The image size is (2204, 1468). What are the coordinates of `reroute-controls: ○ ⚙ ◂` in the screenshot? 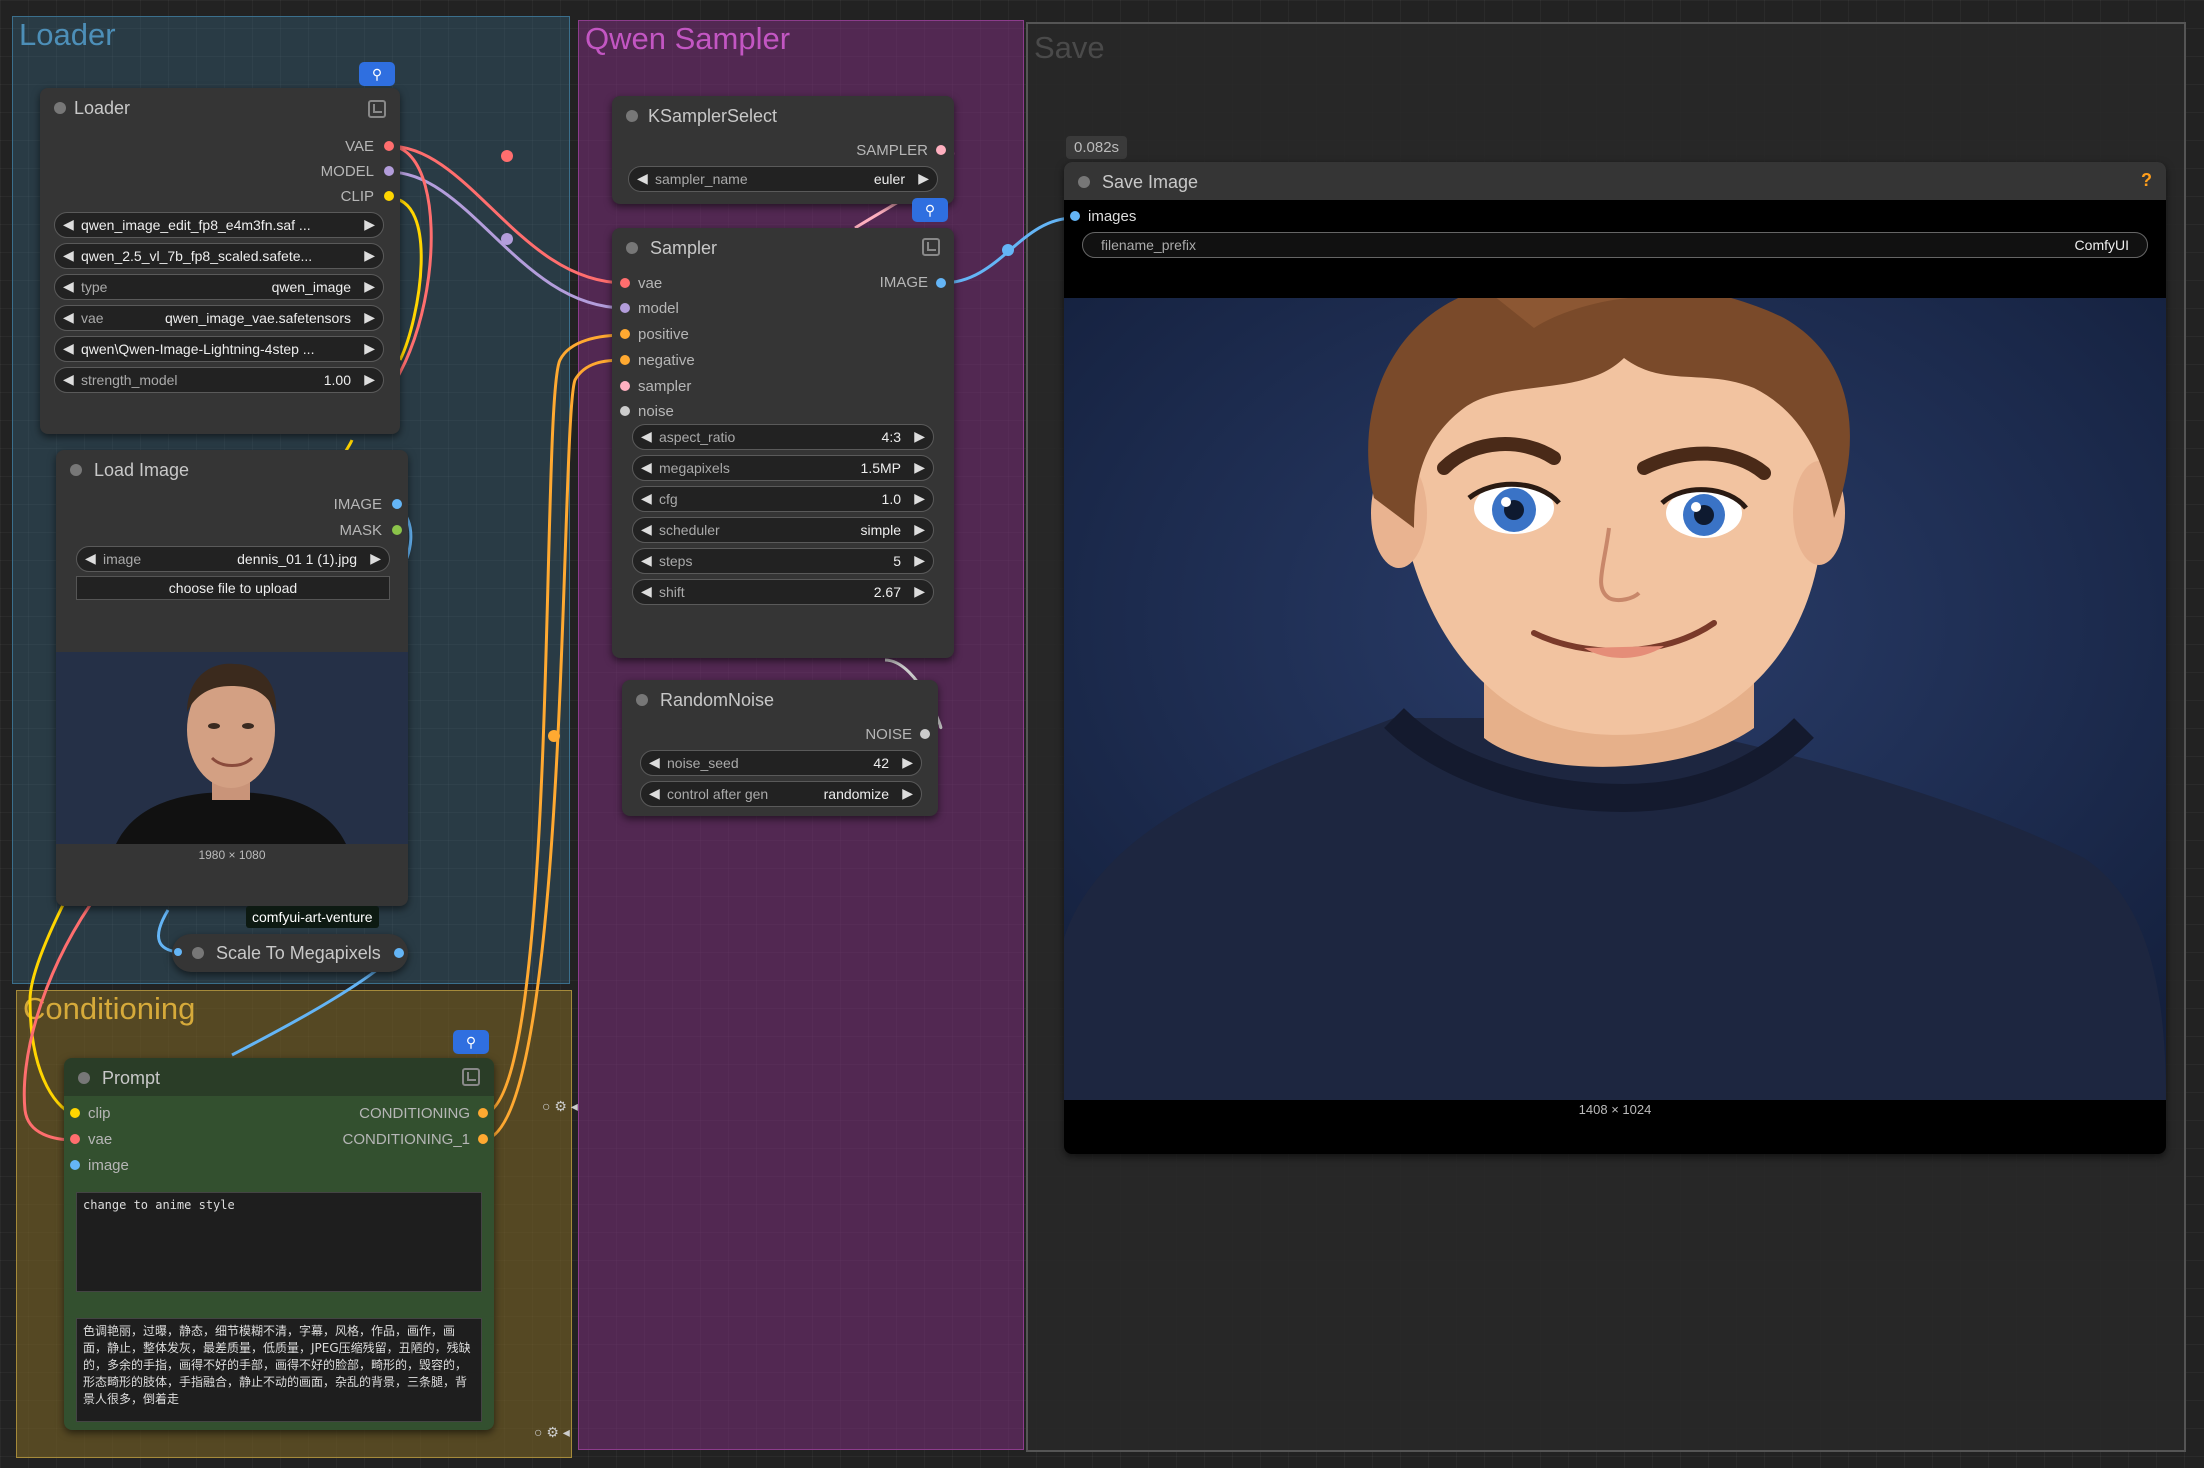 It's located at (560, 1106).